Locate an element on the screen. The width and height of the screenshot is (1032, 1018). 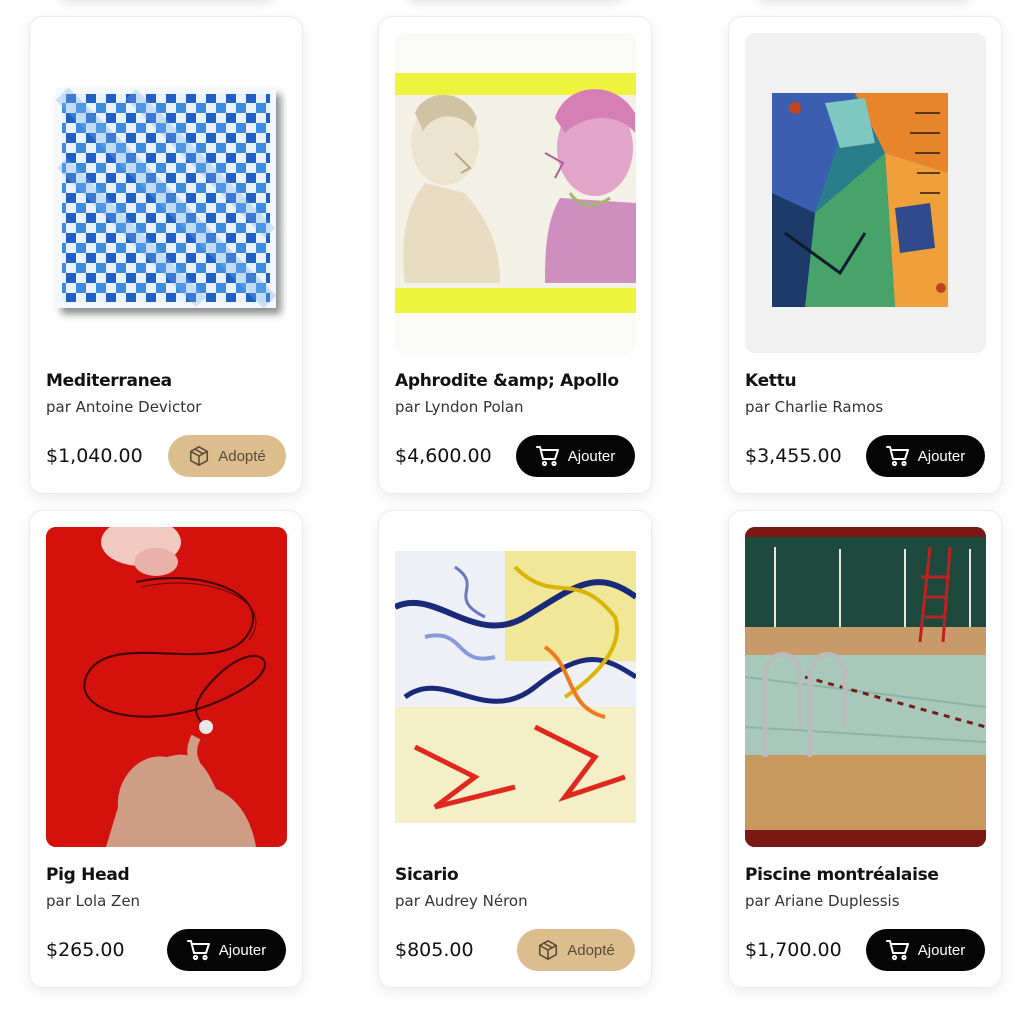
artwork-title: Piscine montréalaise is located at coordinates (842, 875).